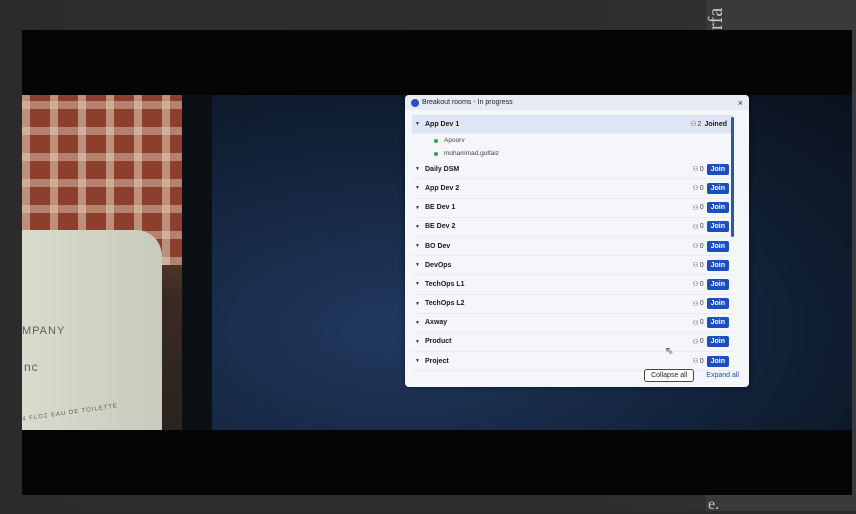 This screenshot has width=856, height=514. I want to click on room-name: DevOps, so click(438, 265).